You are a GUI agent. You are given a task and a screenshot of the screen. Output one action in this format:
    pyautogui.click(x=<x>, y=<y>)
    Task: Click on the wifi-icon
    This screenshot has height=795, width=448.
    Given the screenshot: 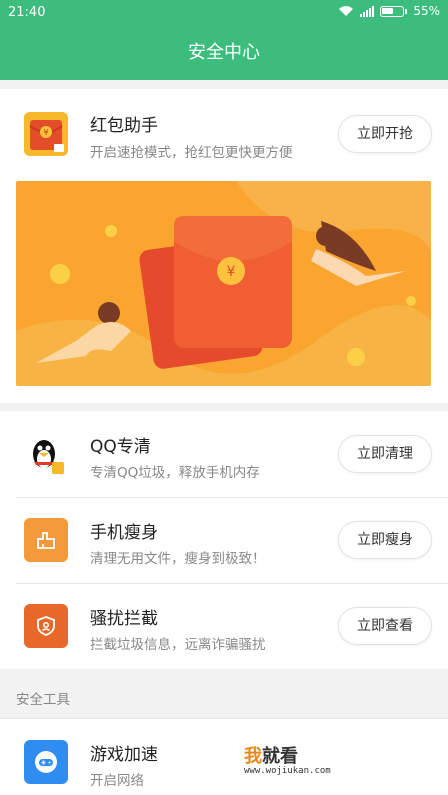 What is the action you would take?
    pyautogui.click(x=346, y=11)
    